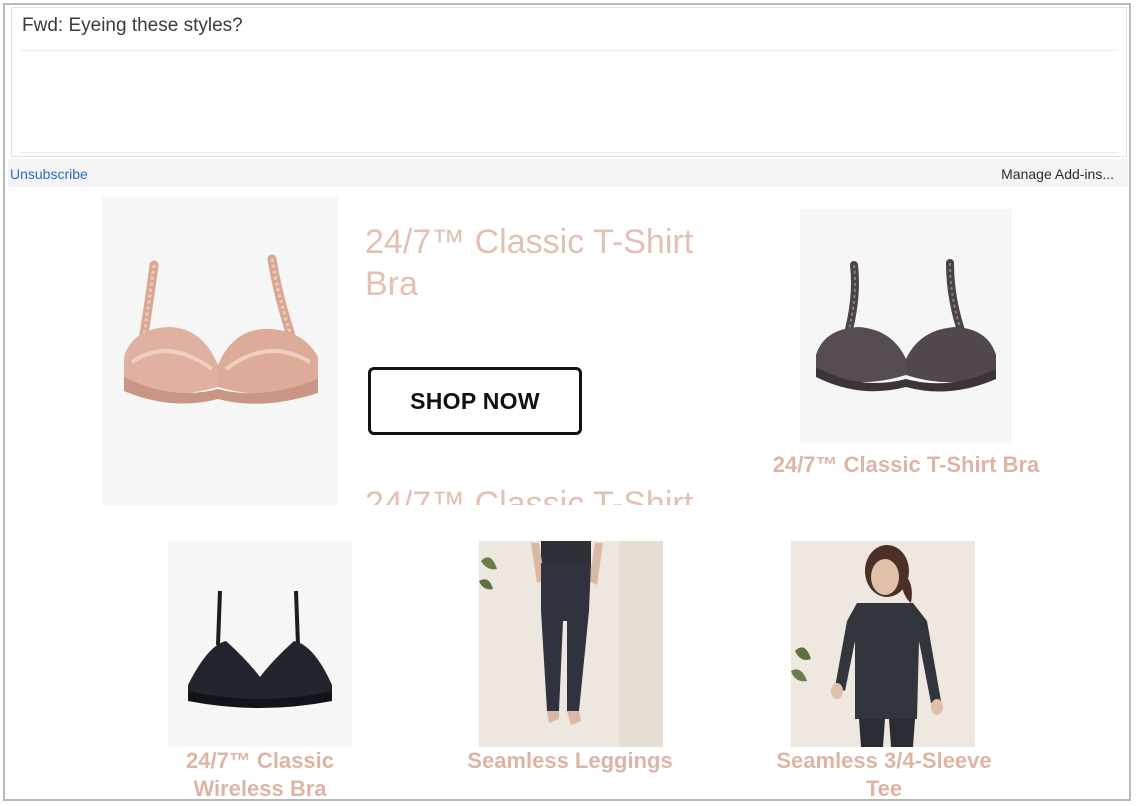 The width and height of the screenshot is (1136, 806). What do you see at coordinates (906, 465) in the screenshot?
I see `product-name: 24/7™ Classic T-Shirt Bra` at bounding box center [906, 465].